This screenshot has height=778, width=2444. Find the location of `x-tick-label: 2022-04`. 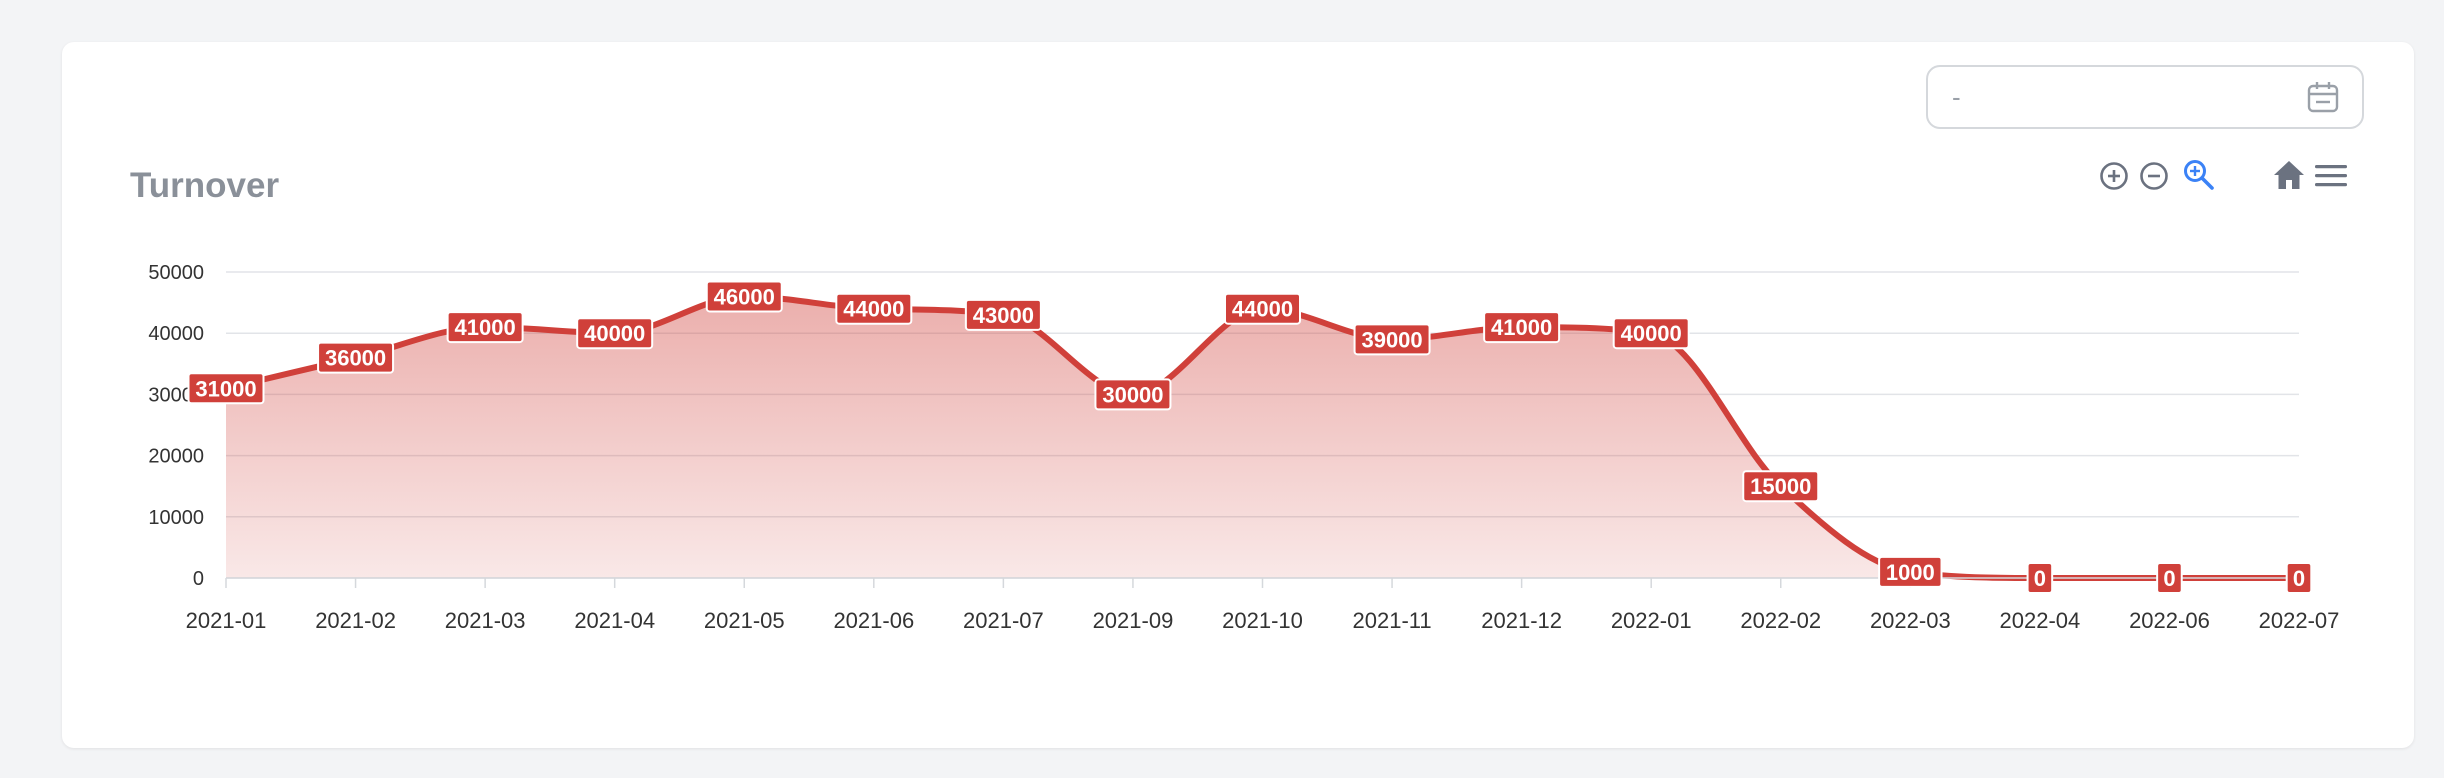

x-tick-label: 2022-04 is located at coordinates (2040, 620).